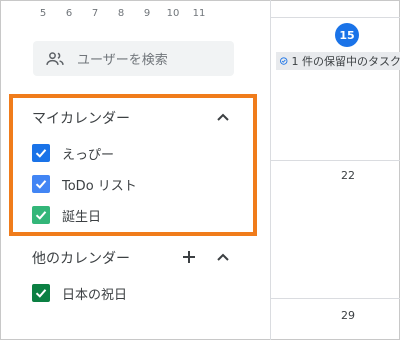 The height and width of the screenshot is (340, 400). I want to click on pending-tasks-chip: 1 件の保留中のタスク, so click(338, 61).